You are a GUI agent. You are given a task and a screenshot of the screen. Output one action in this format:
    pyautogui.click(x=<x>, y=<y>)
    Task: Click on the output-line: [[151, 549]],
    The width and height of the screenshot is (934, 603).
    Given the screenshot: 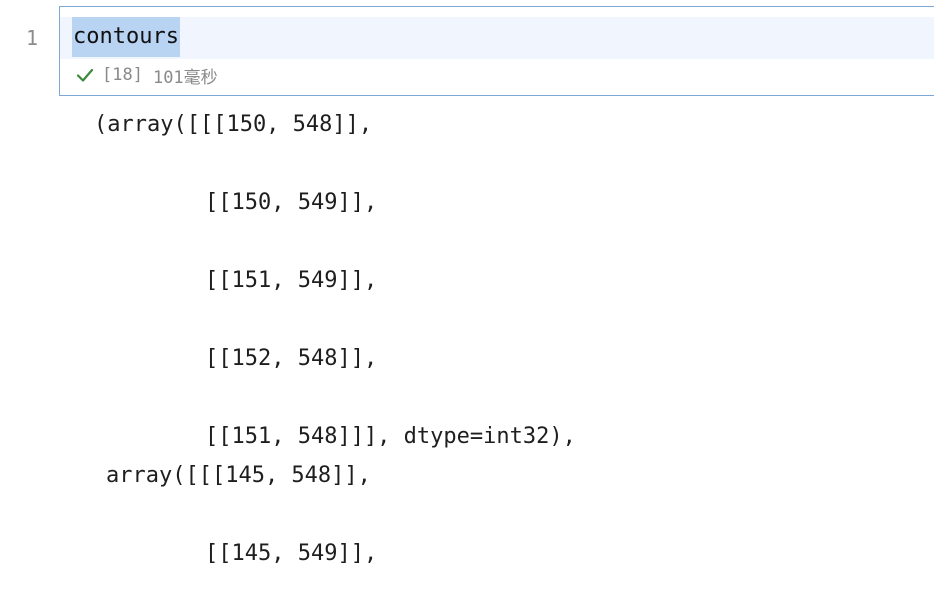 What is the action you would take?
    pyautogui.click(x=291, y=280)
    